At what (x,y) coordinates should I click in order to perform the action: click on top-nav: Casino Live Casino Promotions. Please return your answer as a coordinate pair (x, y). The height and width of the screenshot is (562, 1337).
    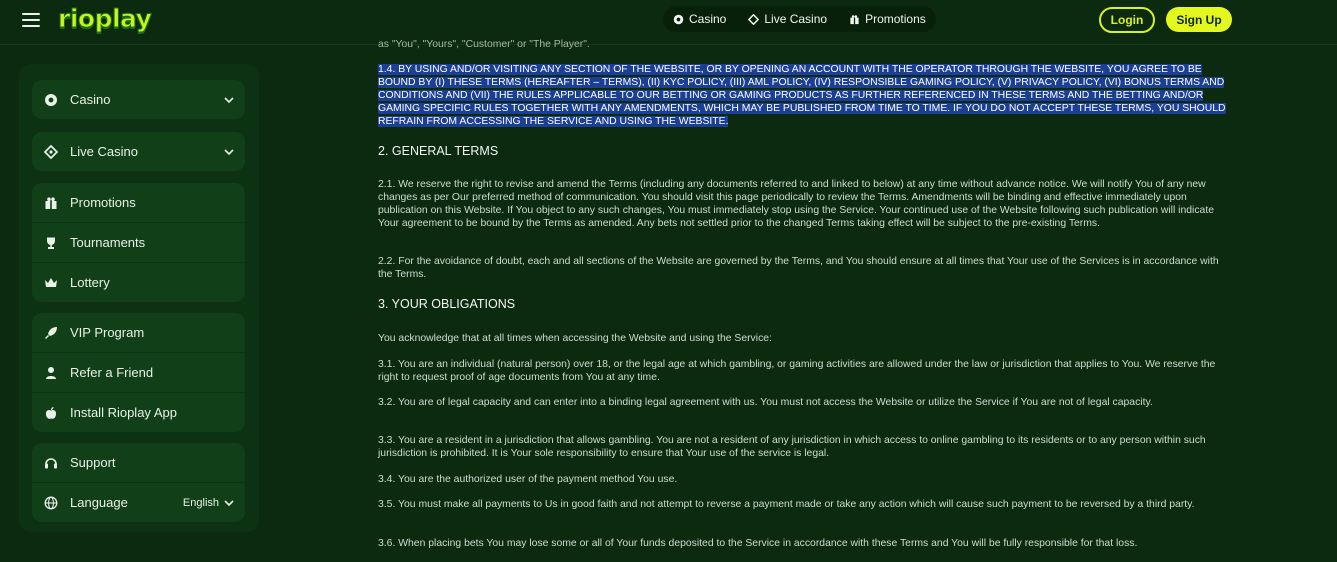
    Looking at the image, I should click on (799, 19).